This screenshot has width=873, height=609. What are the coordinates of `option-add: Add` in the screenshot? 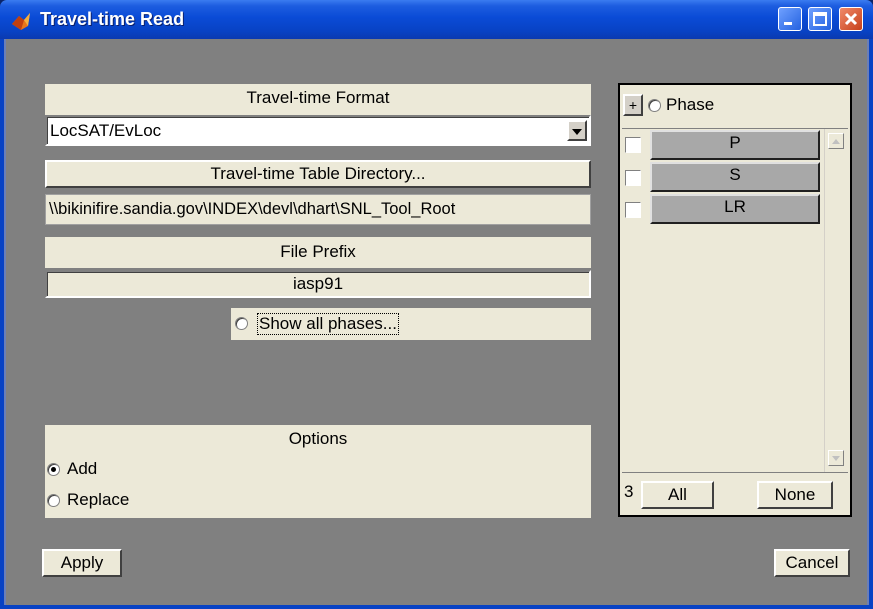 It's located at (105, 470).